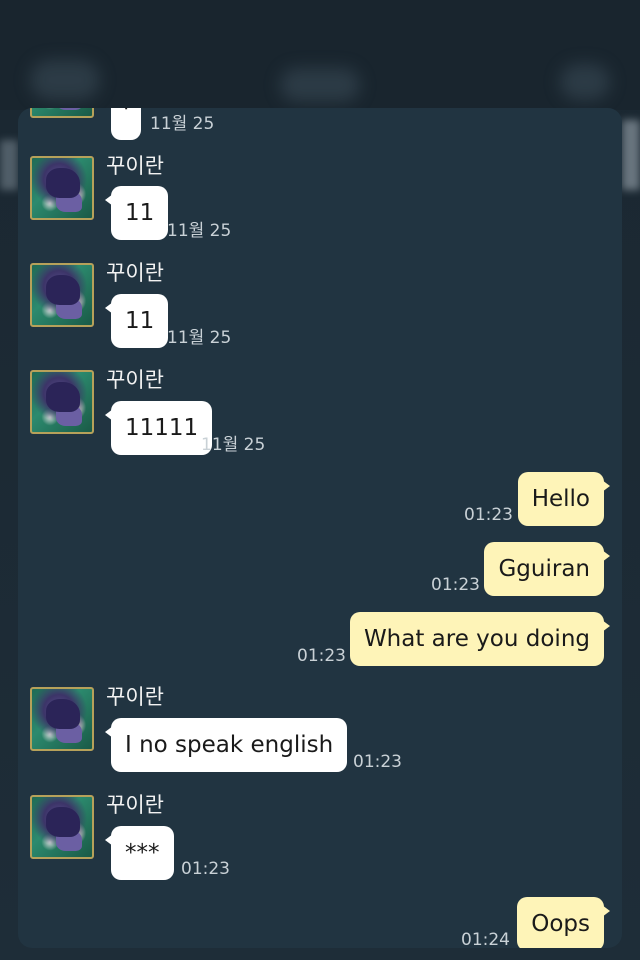 This screenshot has height=960, width=640. Describe the element at coordinates (485, 939) in the screenshot. I see `message-time: 01:24` at that location.